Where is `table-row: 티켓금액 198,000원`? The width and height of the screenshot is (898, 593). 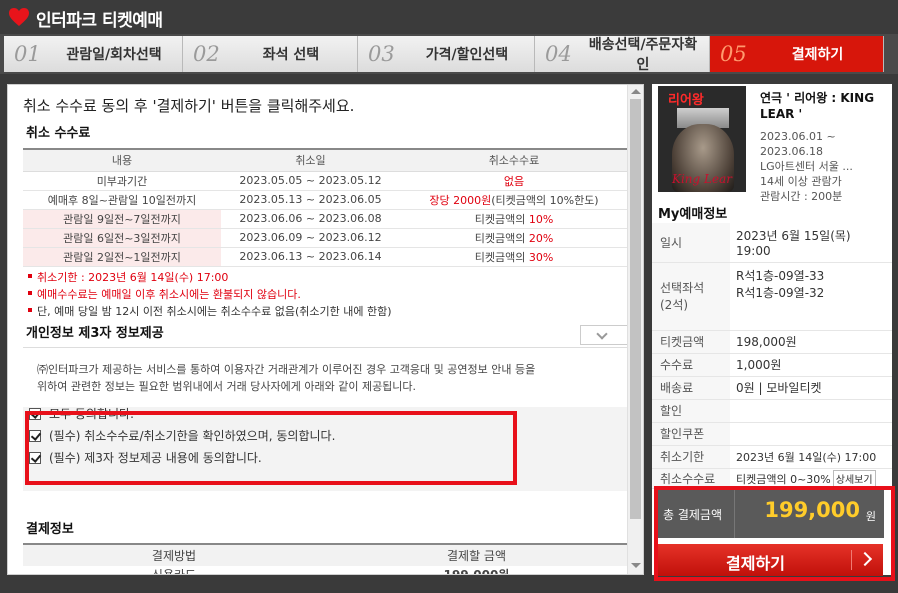 table-row: 티켓금액 198,000원 is located at coordinates (772, 342).